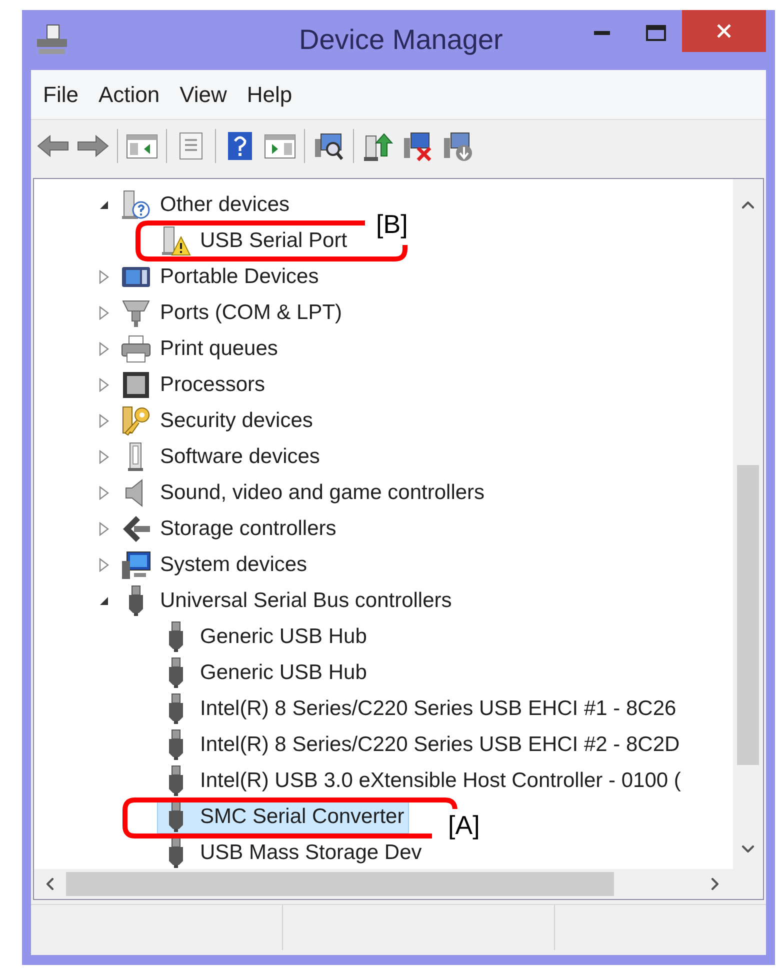 Image resolution: width=782 pixels, height=969 pixels. I want to click on tree-item: System devices, so click(214, 565).